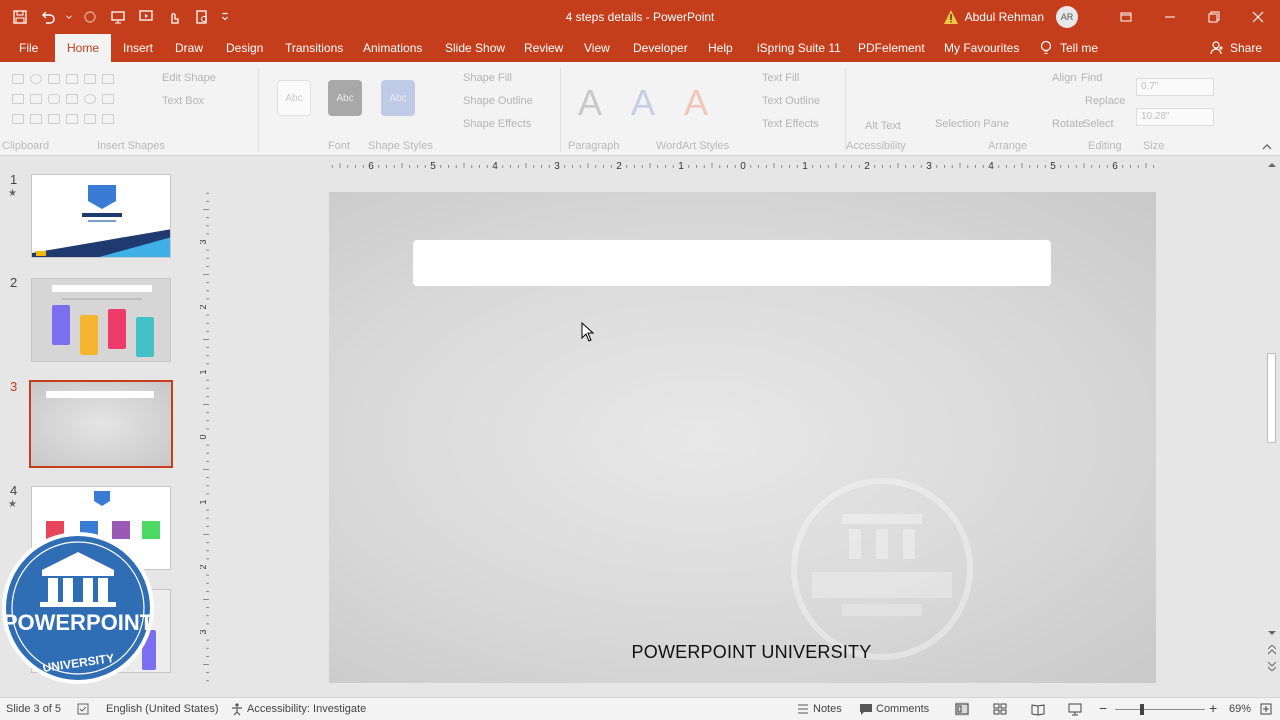  Describe the element at coordinates (487, 78) in the screenshot. I see `shape-fill-button: Shape Fill` at that location.